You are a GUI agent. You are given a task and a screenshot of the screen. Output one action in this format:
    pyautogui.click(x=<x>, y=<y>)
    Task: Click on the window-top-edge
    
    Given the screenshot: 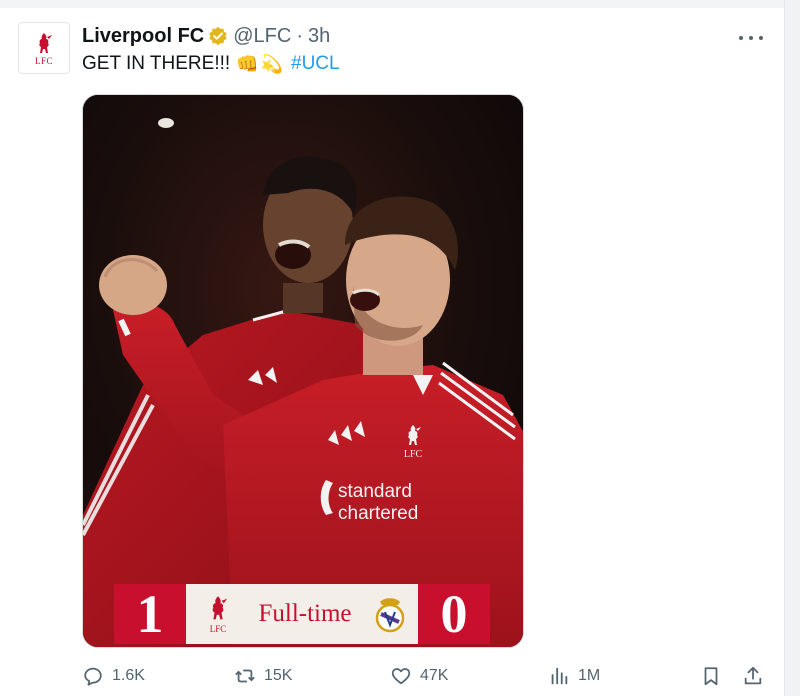 What is the action you would take?
    pyautogui.click(x=400, y=4)
    